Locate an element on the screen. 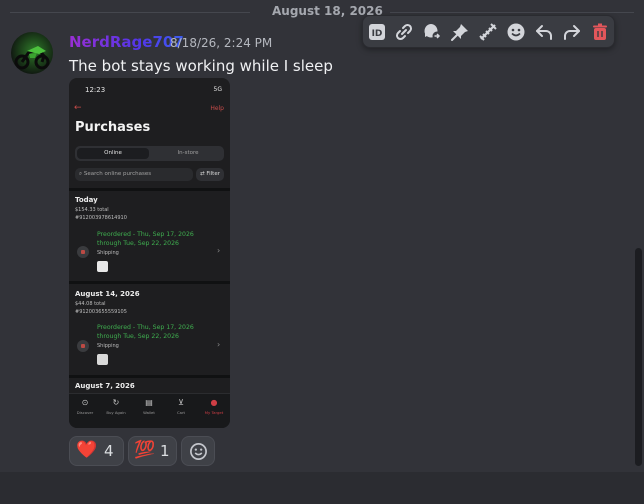 This screenshot has height=504, width=644. scrollbar-thumb is located at coordinates (638, 357).